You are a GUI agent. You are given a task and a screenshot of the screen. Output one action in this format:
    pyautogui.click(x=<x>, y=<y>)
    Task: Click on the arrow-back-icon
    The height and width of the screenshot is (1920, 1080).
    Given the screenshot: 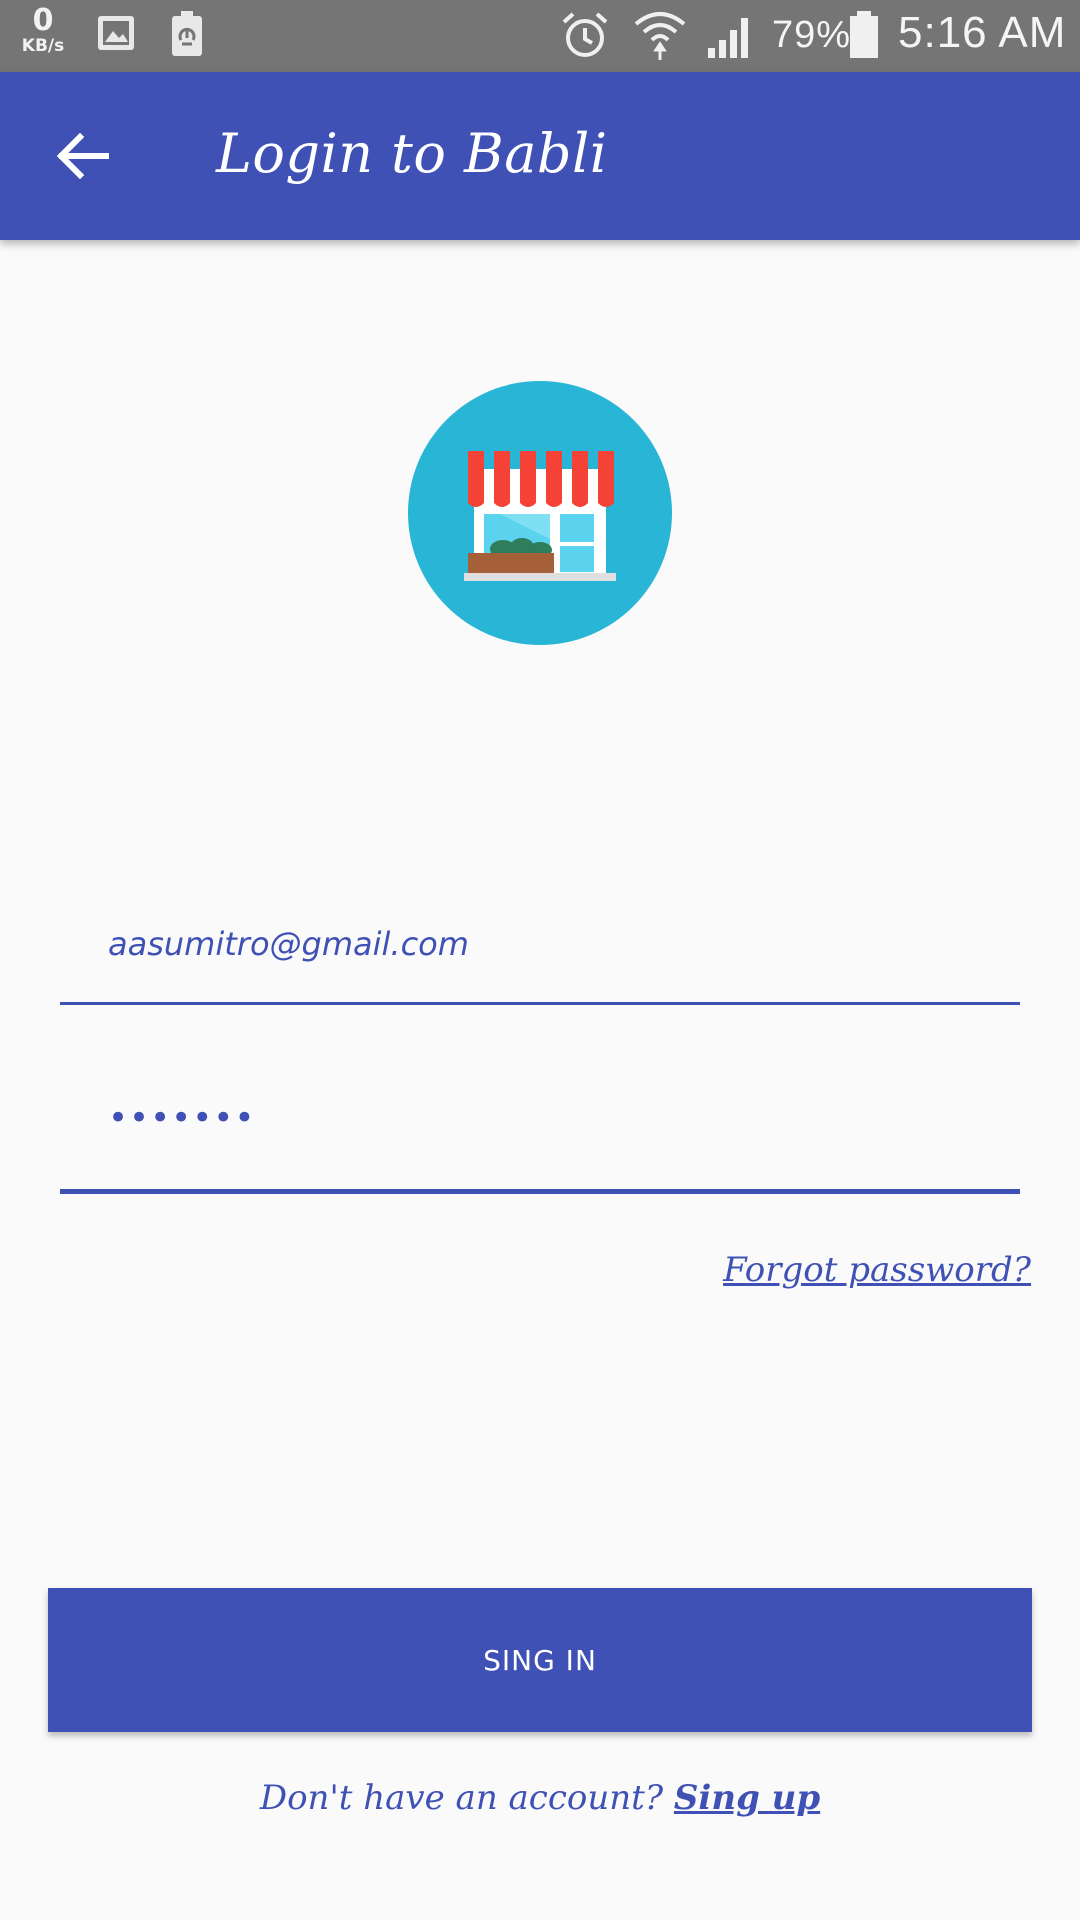 What is the action you would take?
    pyautogui.click(x=84, y=166)
    